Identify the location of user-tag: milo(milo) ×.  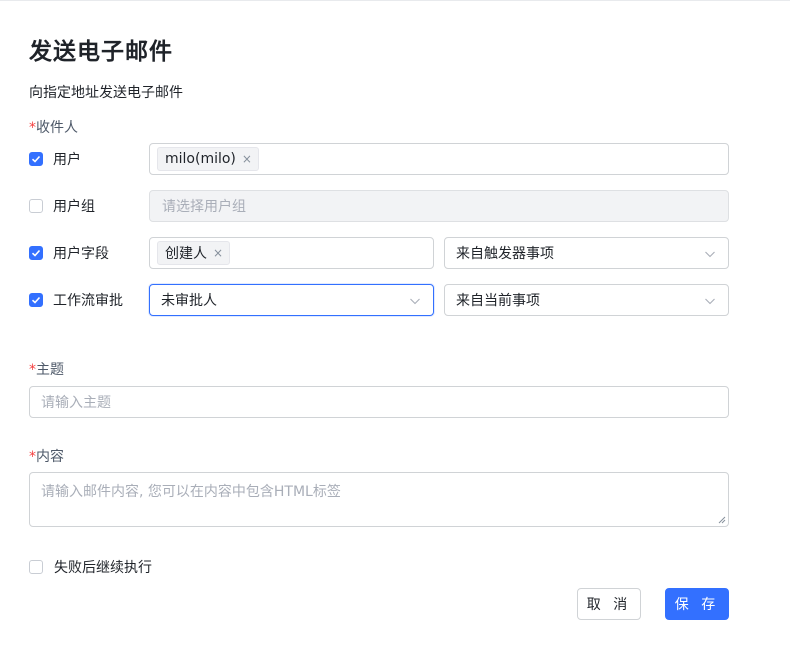
(208, 159).